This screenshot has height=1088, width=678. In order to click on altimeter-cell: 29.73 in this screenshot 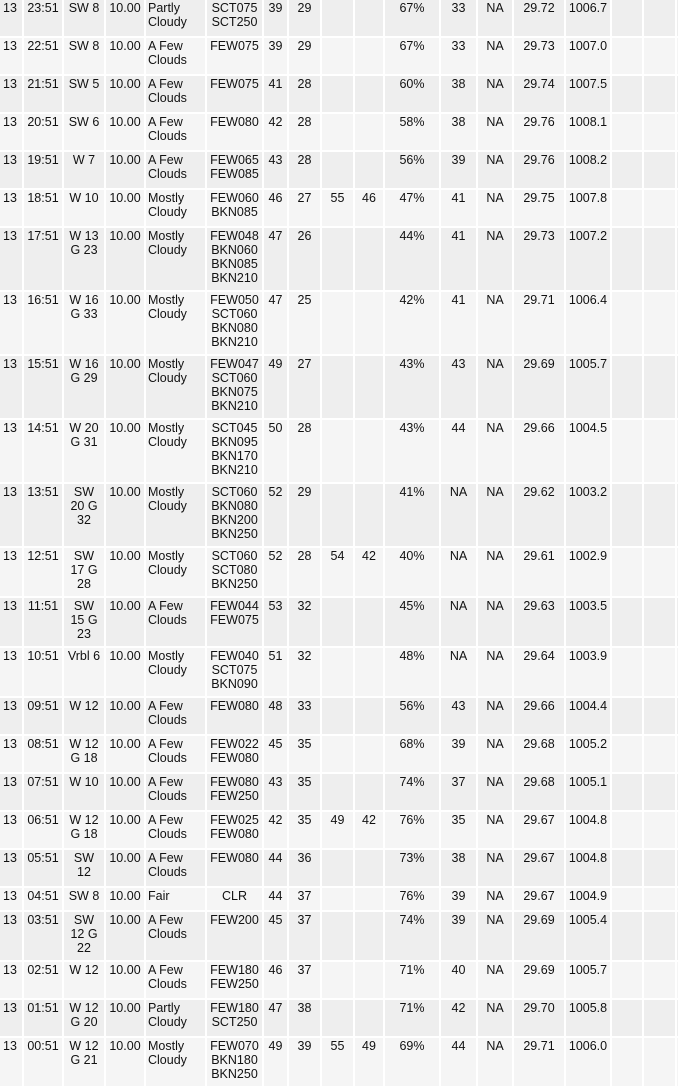, I will do `click(539, 56)`.